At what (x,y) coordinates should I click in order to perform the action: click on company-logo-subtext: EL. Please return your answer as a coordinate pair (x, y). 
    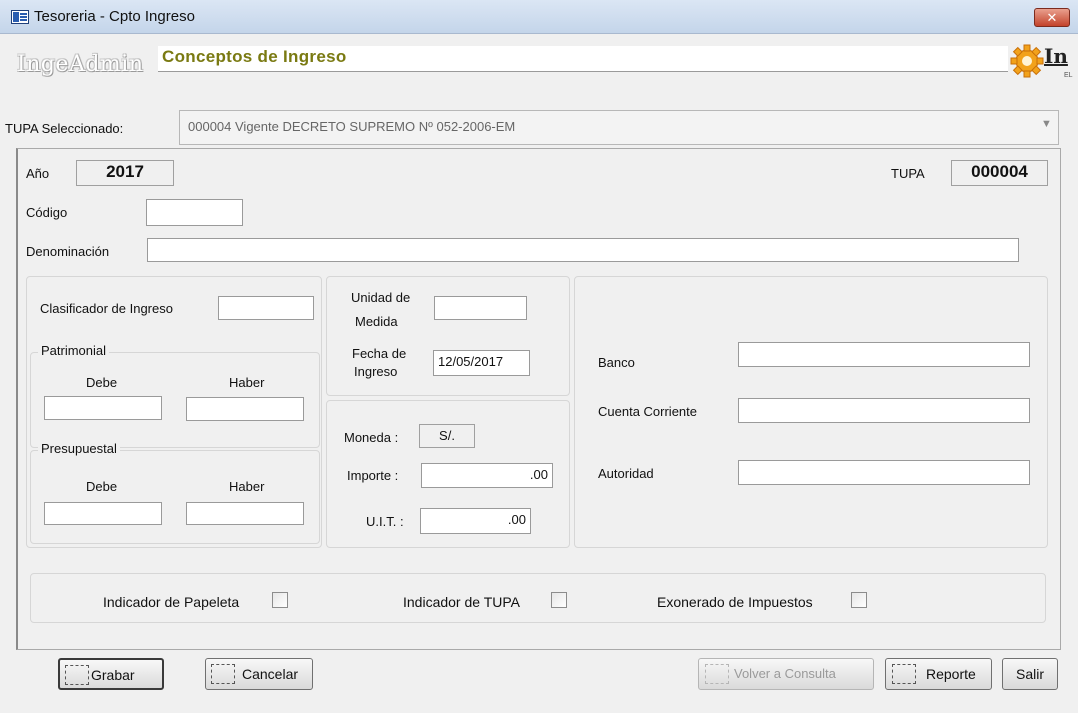
    Looking at the image, I should click on (1068, 75).